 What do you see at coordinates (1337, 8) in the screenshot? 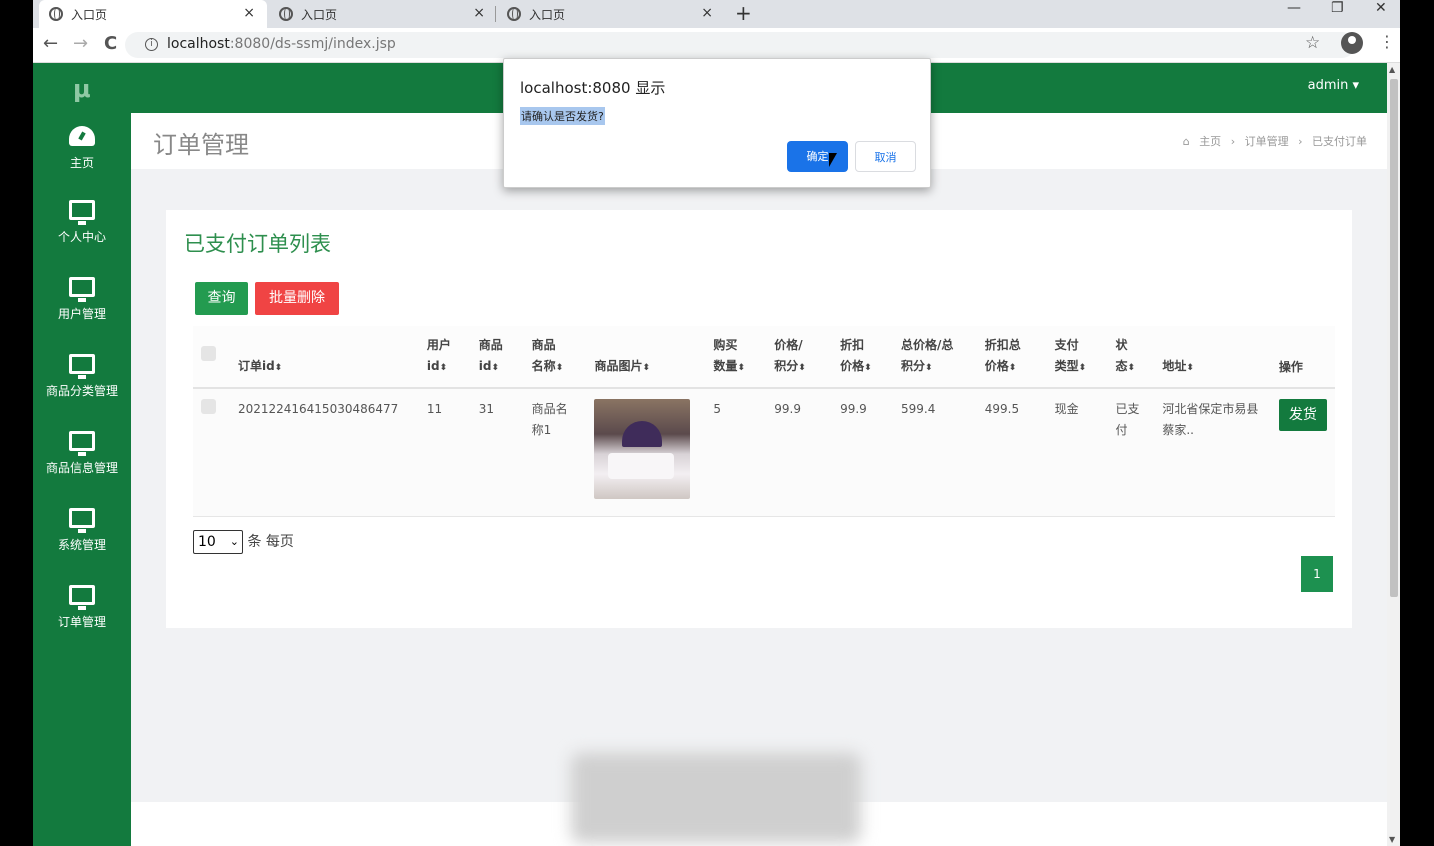
I see `restore-button: ❐` at bounding box center [1337, 8].